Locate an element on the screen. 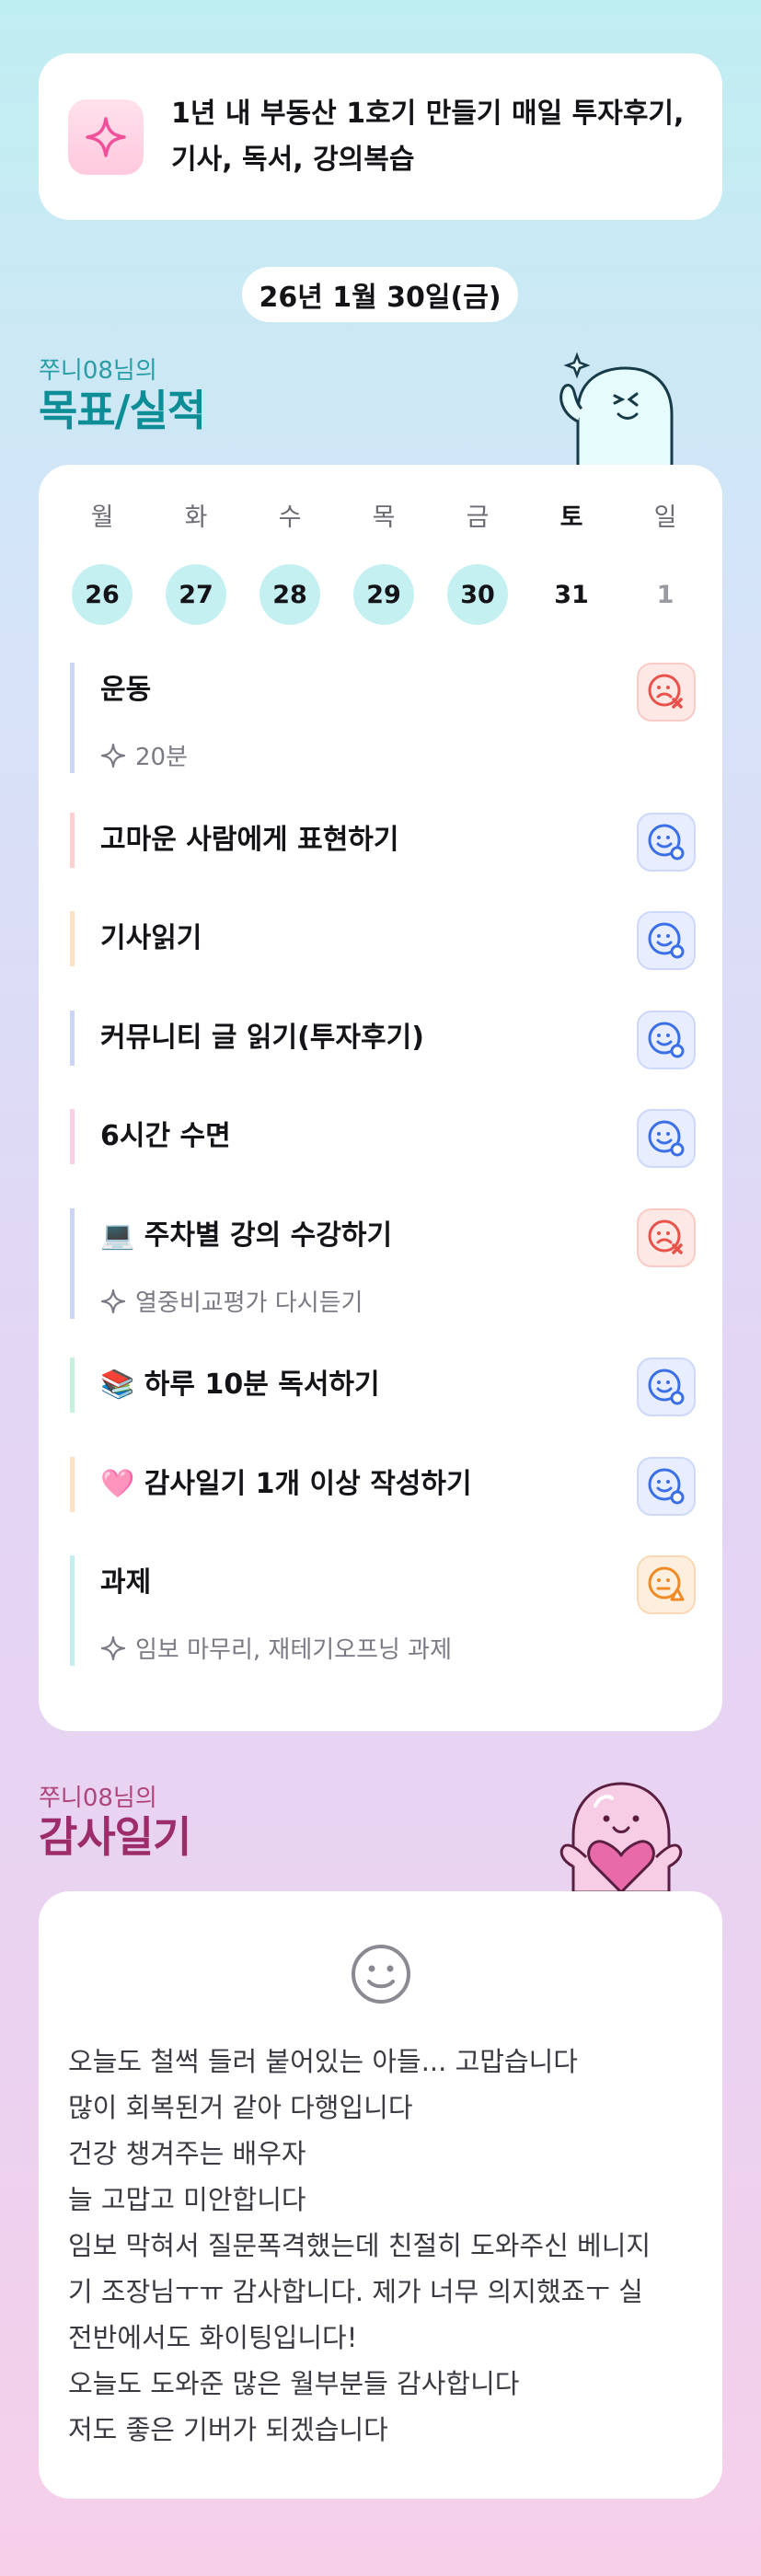 Image resolution: width=761 pixels, height=2576 pixels. task-item: 커뮤니티 글 읽기(투자후기) is located at coordinates (383, 1040).